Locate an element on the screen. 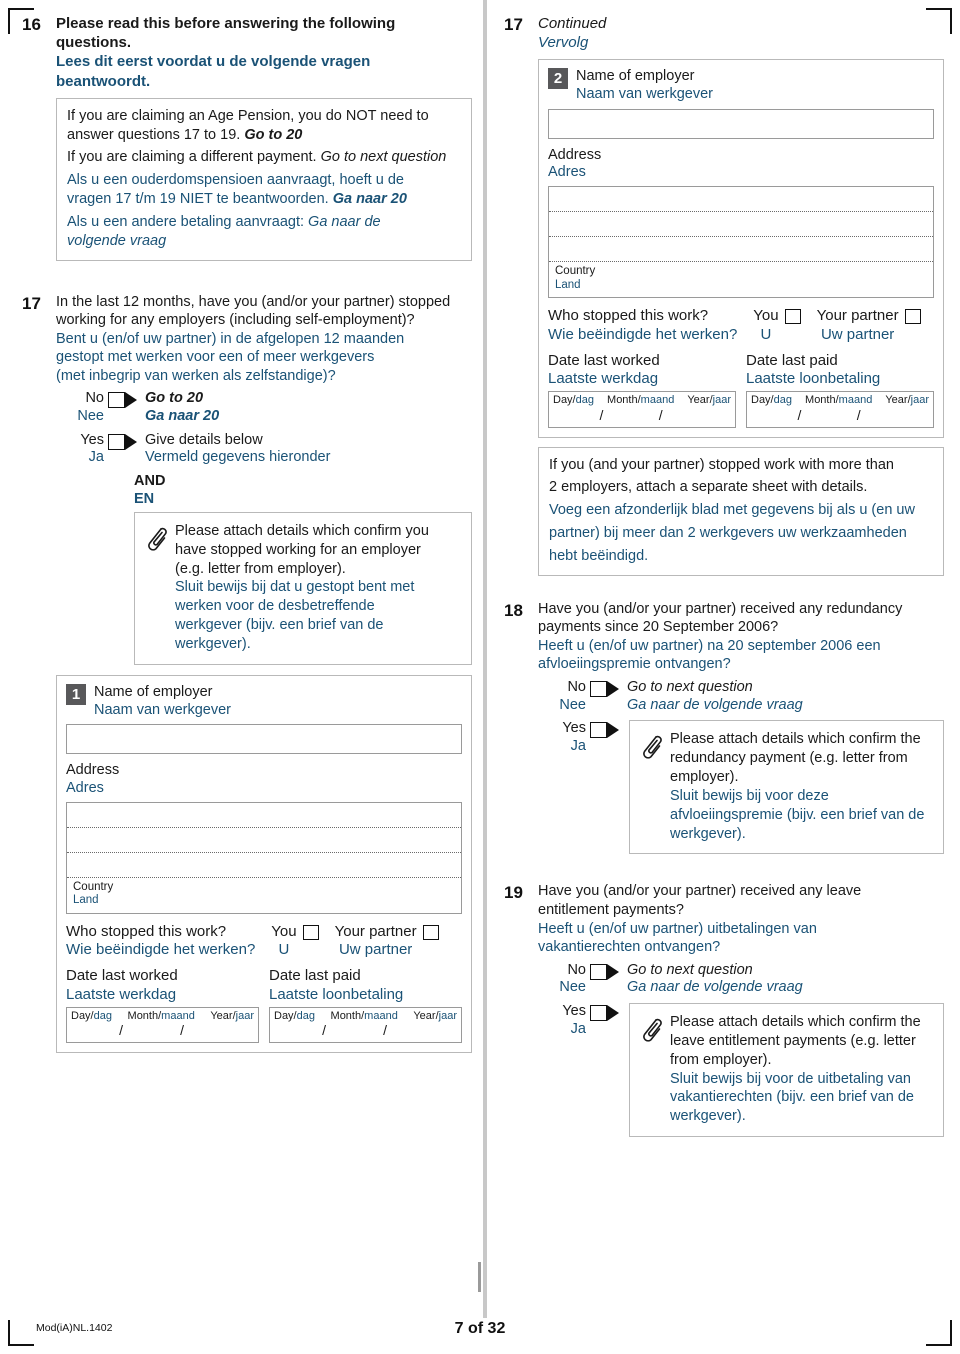 Image resolution: width=960 pixels, height=1354 pixels. more-employers-nl-3: hebt beëindigd. is located at coordinates (599, 556).